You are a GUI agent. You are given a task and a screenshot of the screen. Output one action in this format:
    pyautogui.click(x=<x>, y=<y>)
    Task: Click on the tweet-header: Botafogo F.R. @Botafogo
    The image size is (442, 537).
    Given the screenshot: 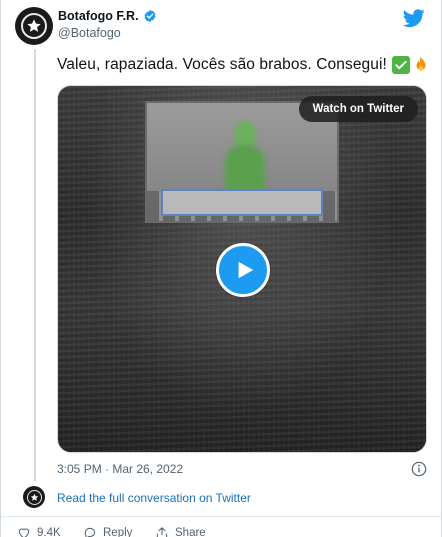 What is the action you would take?
    pyautogui.click(x=220, y=27)
    